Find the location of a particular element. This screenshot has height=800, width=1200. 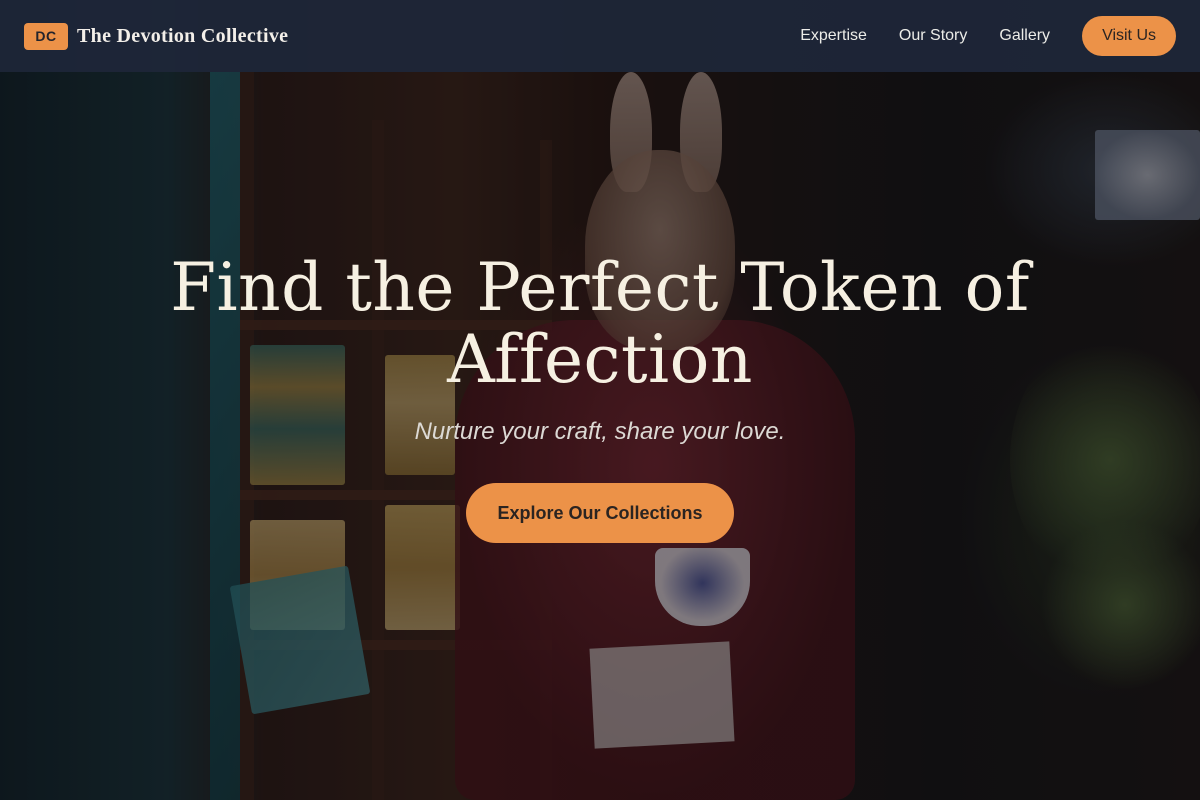

hero-title: Find the Perfect Token of Affection is located at coordinates (600, 323).